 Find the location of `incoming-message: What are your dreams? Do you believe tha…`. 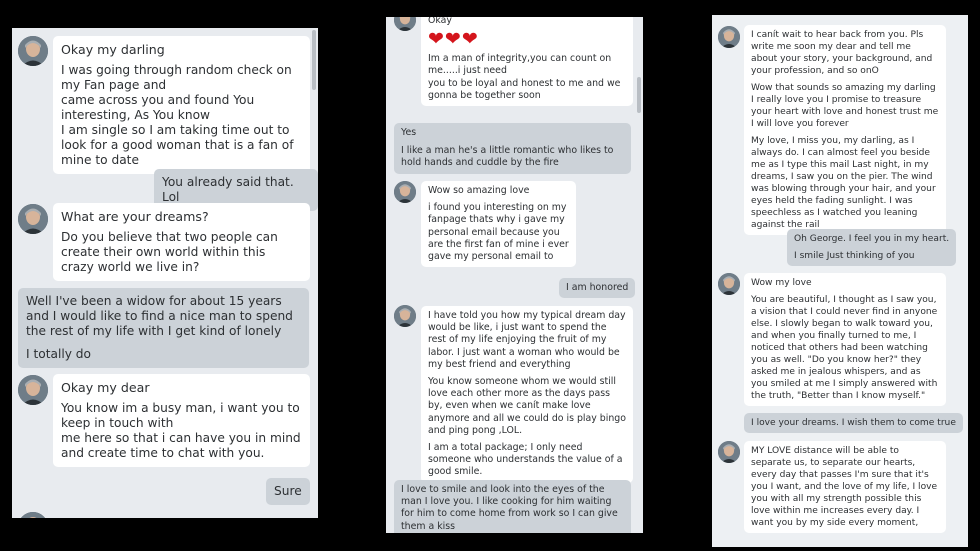

incoming-message: What are your dreams? Do you believe tha… is located at coordinates (181, 242).